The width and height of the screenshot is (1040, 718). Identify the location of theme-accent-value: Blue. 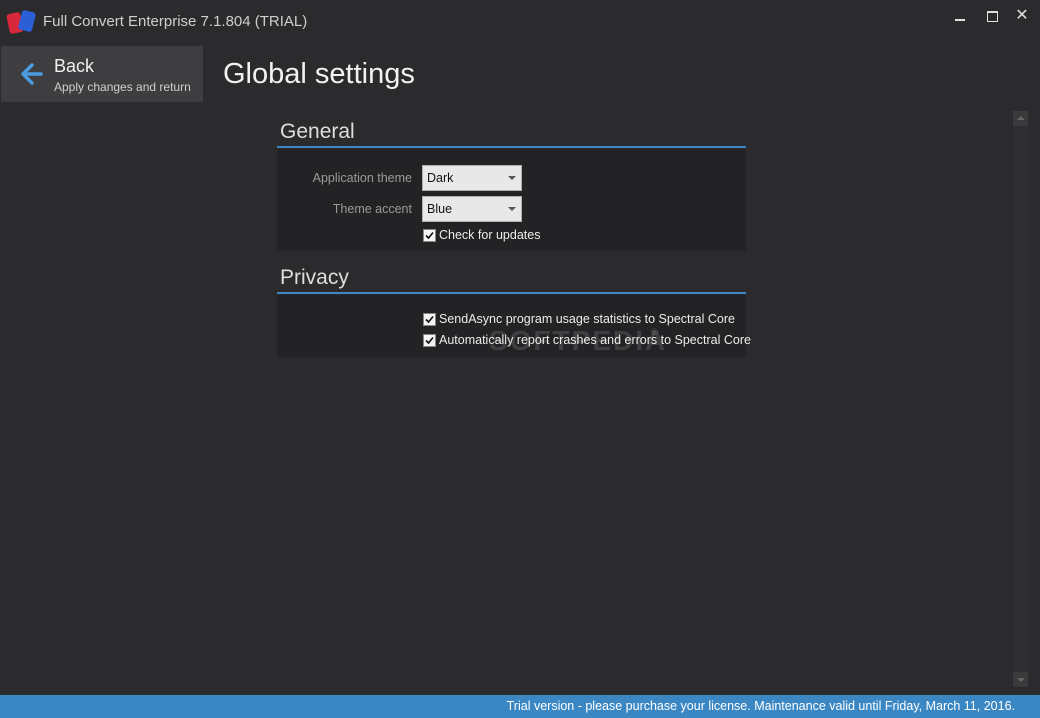
(440, 209).